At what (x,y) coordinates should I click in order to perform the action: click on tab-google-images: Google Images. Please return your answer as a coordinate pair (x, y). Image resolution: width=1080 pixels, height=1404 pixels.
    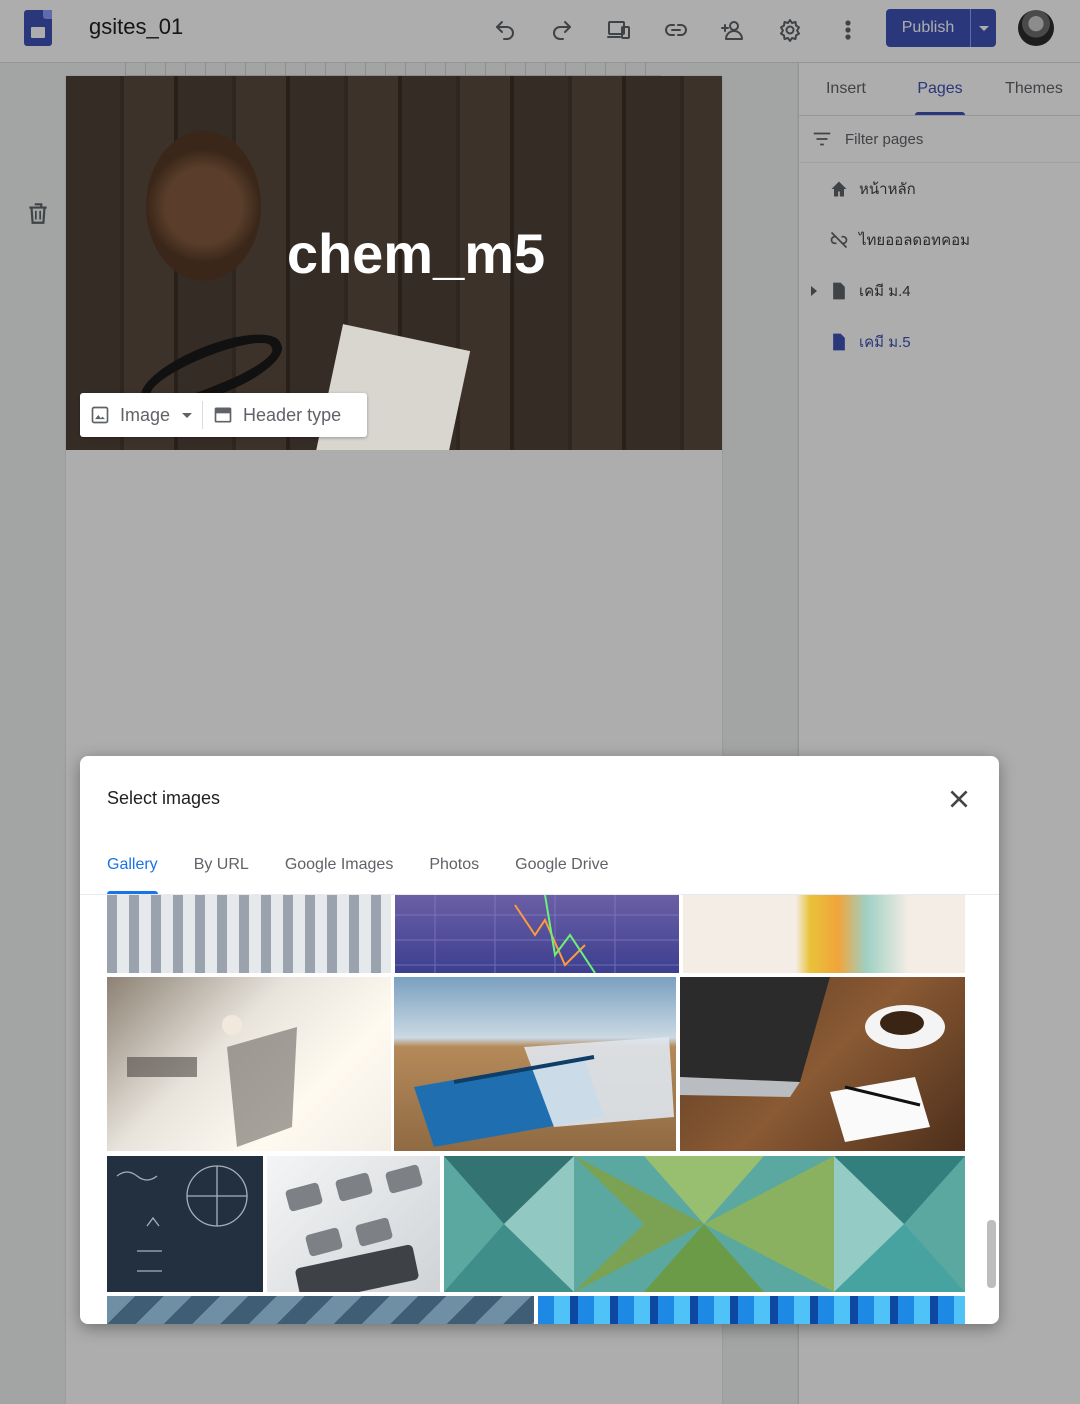
    Looking at the image, I should click on (339, 875).